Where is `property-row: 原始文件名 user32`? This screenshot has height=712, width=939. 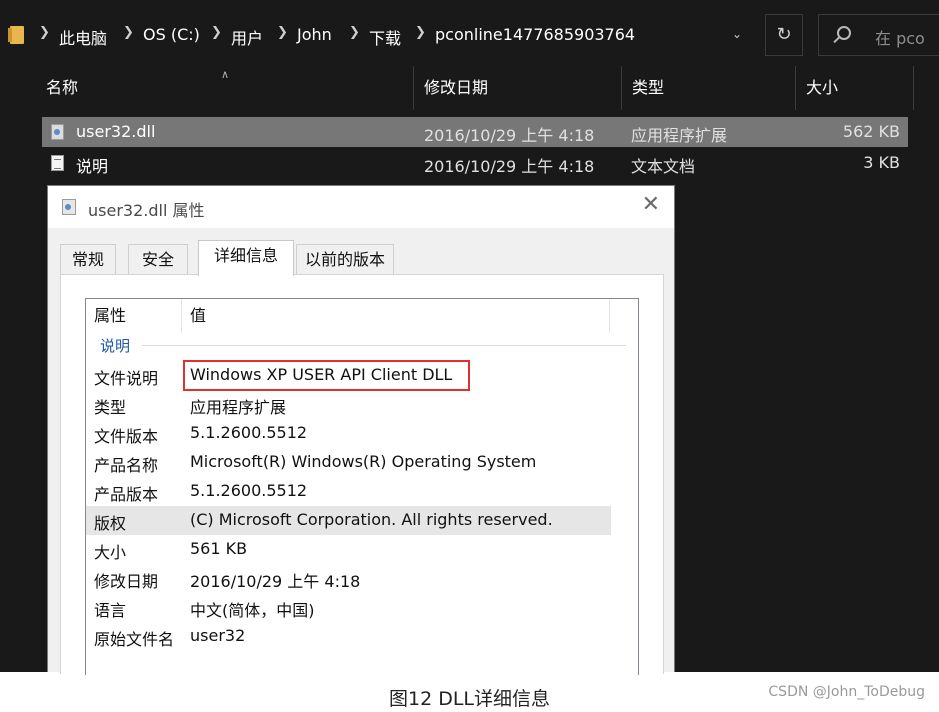 property-row: 原始文件名 user32 is located at coordinates (348, 636).